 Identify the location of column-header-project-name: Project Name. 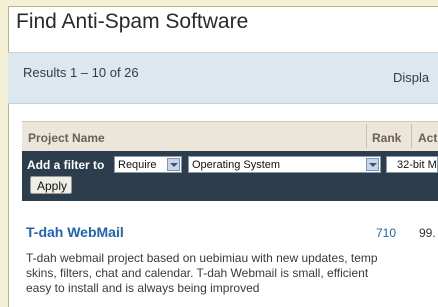
(66, 138).